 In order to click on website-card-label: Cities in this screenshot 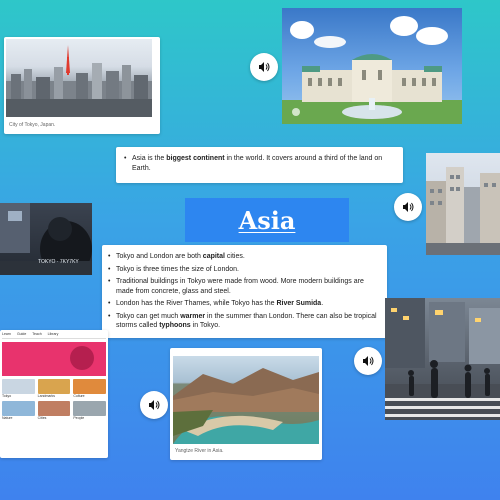, I will do `click(42, 418)`.